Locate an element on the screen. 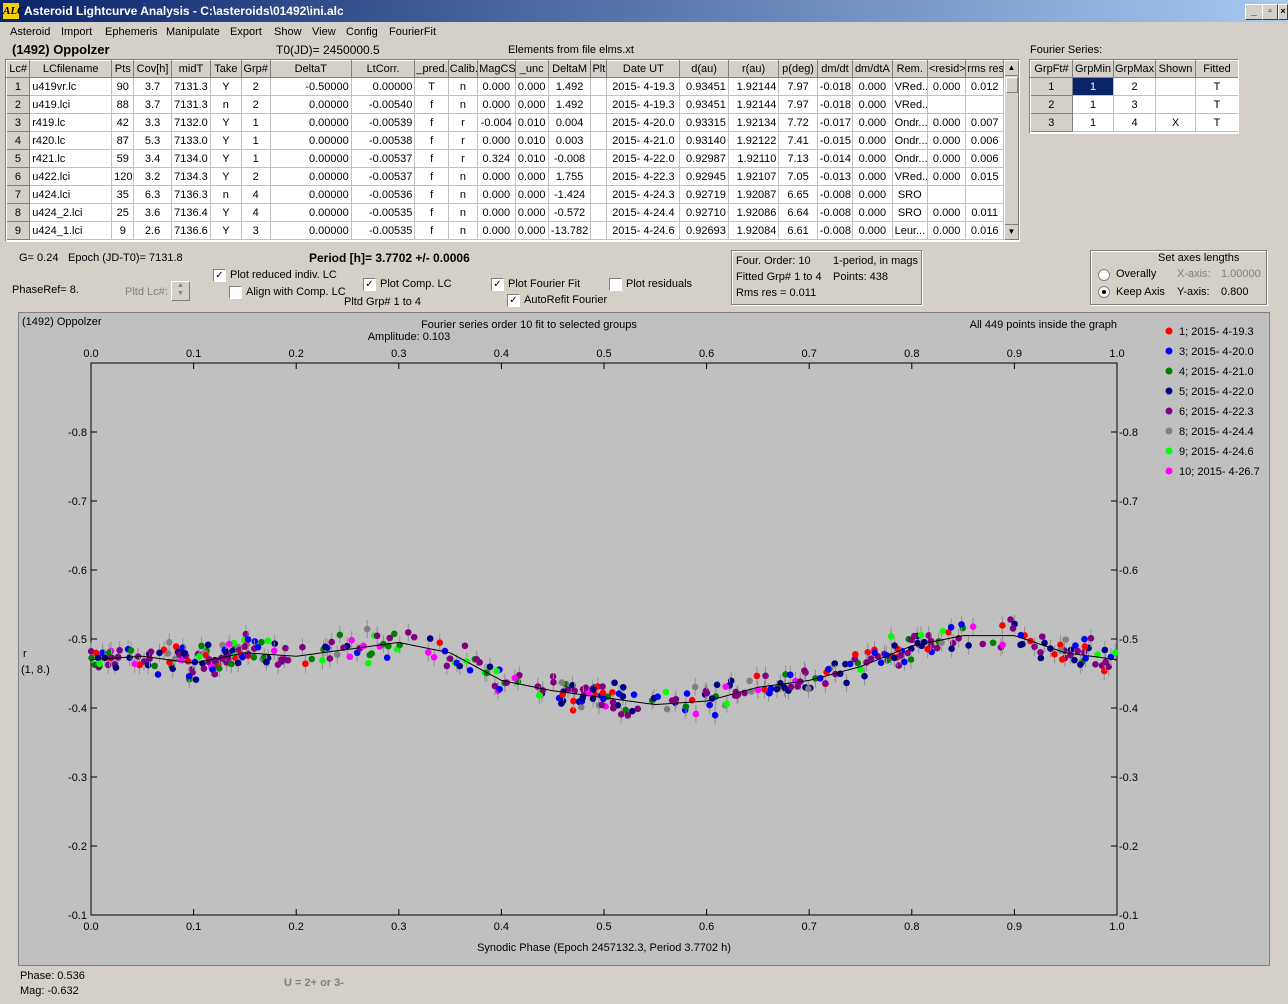 The width and height of the screenshot is (1288, 1004). table-cell: -0.00535 is located at coordinates (383, 212).